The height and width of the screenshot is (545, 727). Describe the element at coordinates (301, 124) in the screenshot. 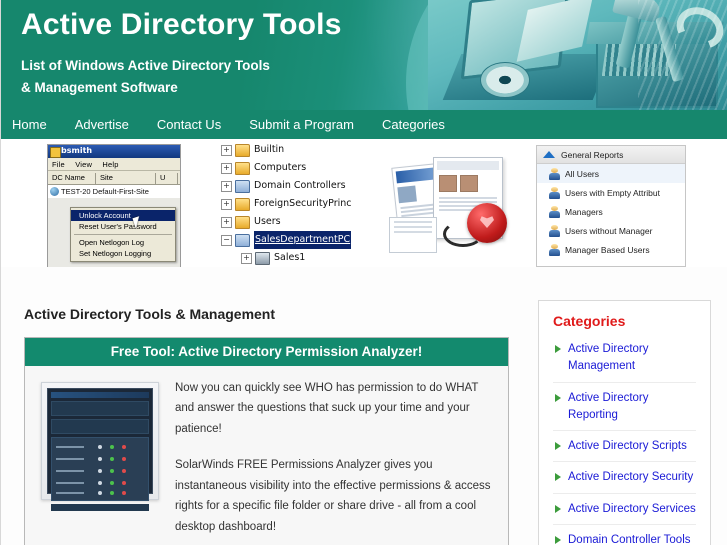

I see `nav-item-submit-a-program: Submit a Program` at that location.